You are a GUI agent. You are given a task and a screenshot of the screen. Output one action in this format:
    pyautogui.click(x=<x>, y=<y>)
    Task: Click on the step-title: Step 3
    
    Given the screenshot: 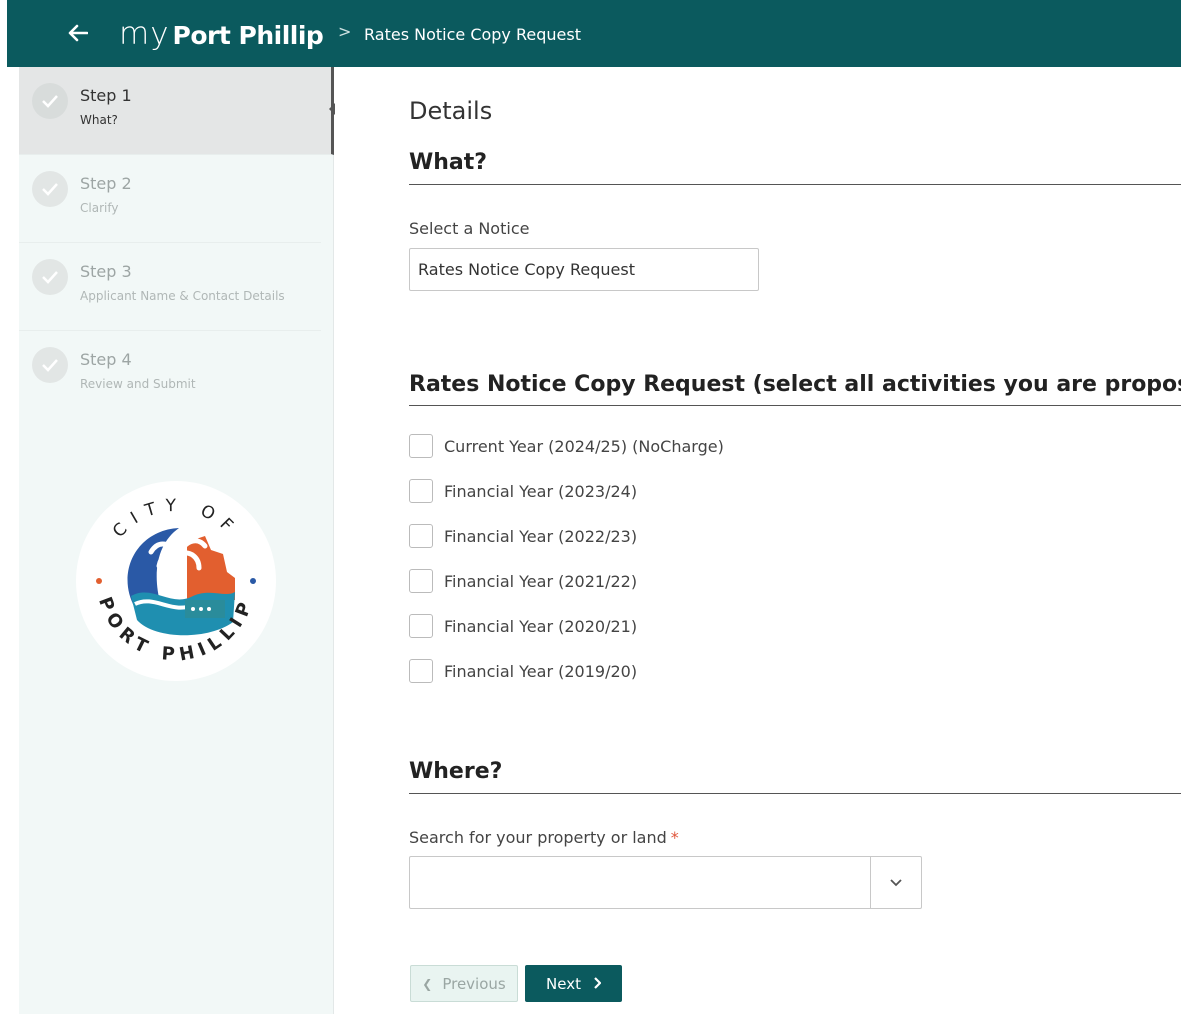 What is the action you would take?
    pyautogui.click(x=106, y=271)
    